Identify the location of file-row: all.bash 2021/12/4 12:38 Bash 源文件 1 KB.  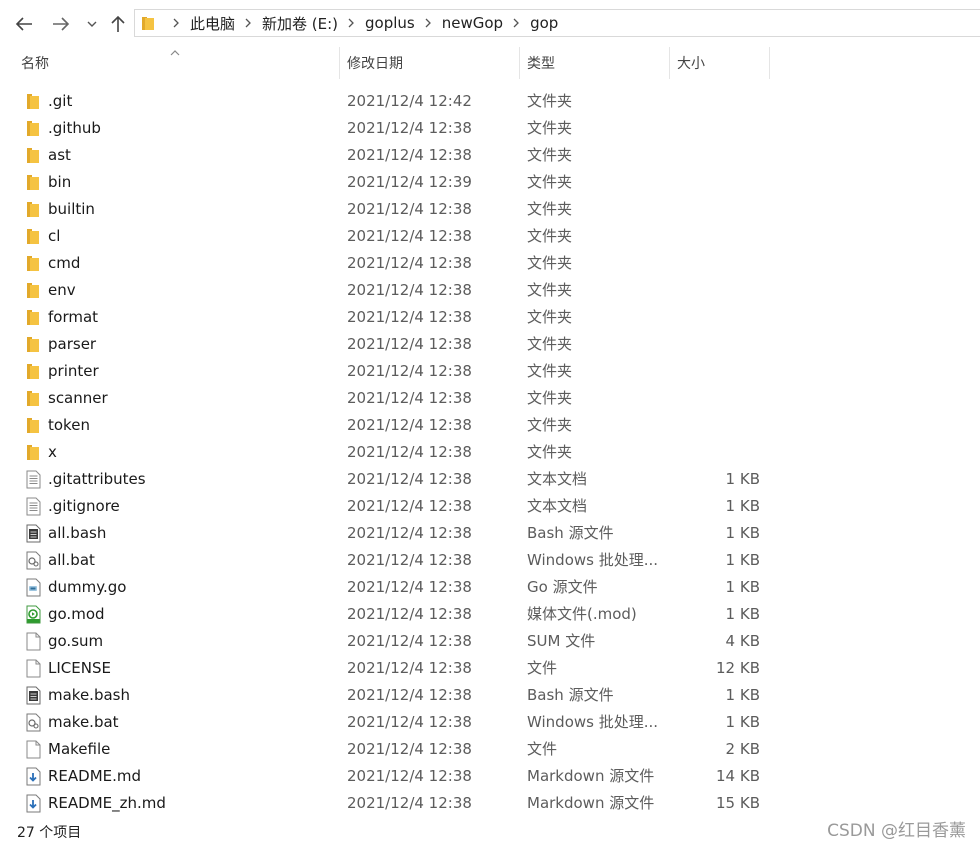
(490, 533).